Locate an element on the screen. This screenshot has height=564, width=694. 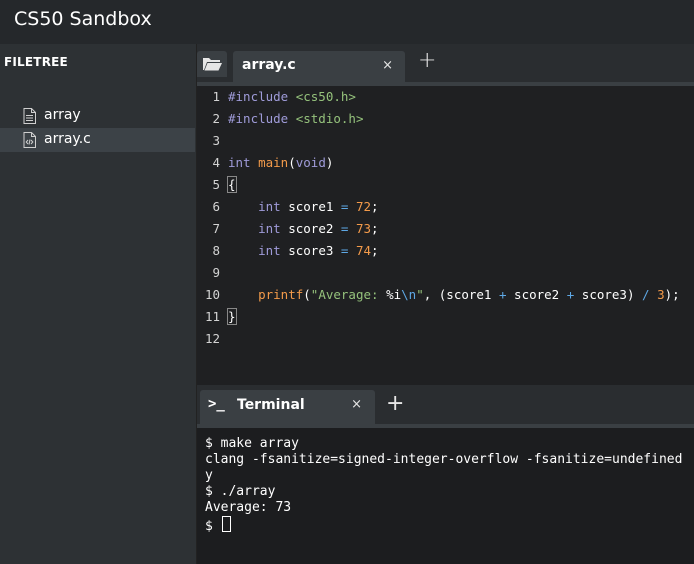
folder-open-icon is located at coordinates (212, 64).